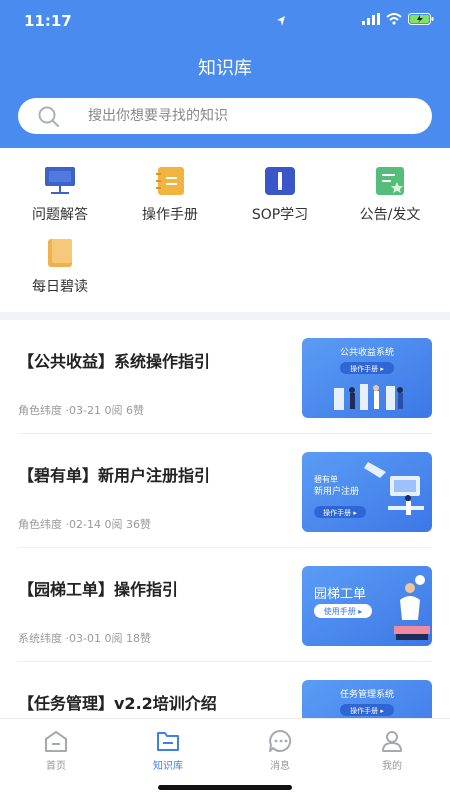 This screenshot has width=450, height=800. What do you see at coordinates (56, 766) in the screenshot?
I see `tab-label: 首页` at bounding box center [56, 766].